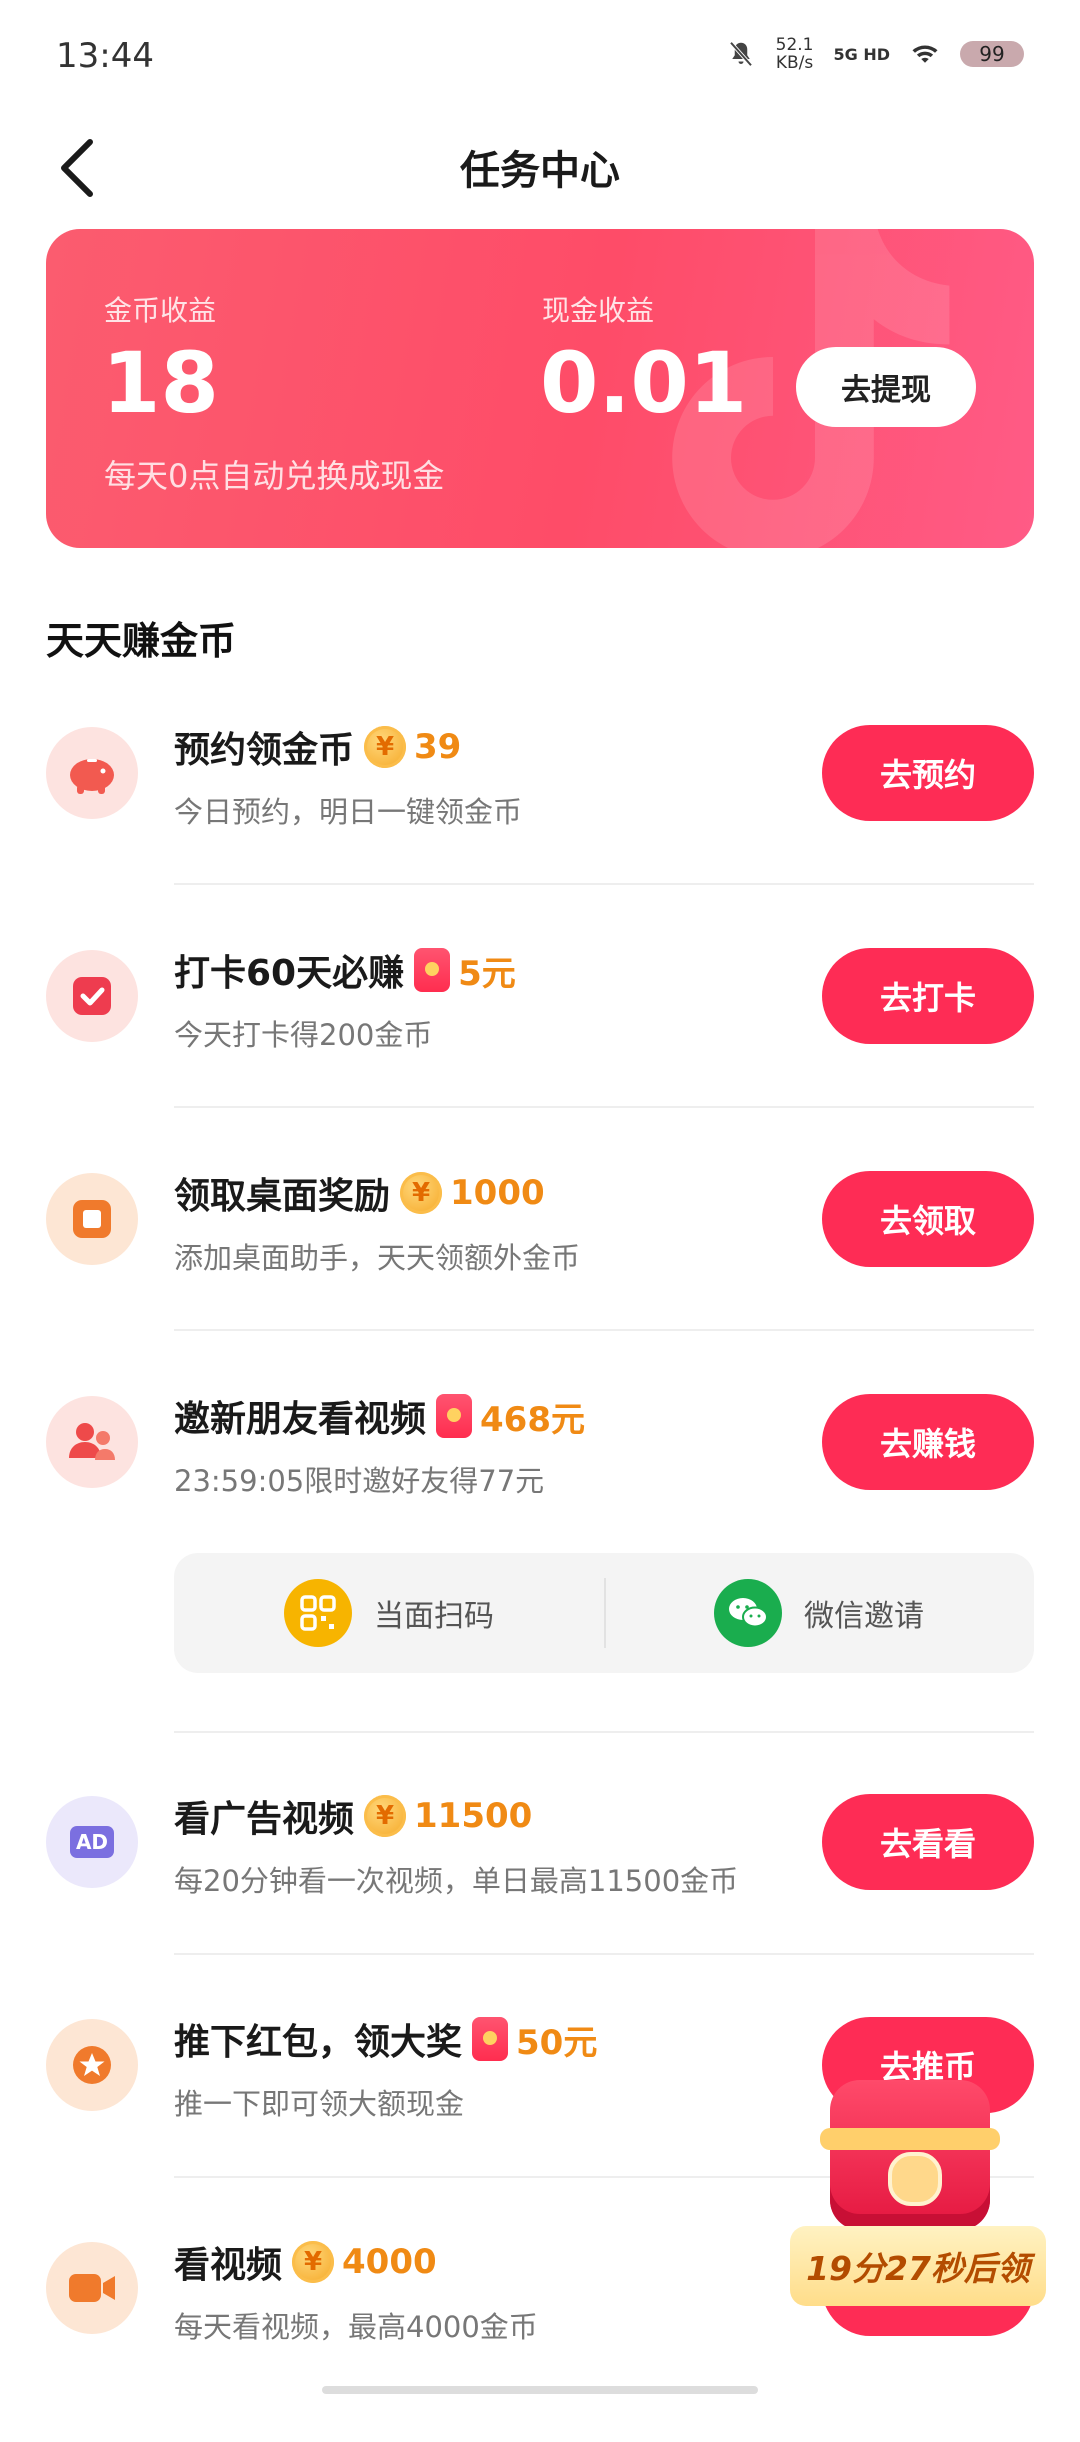 This screenshot has height=2442, width=1080. What do you see at coordinates (228, 2265) in the screenshot?
I see `task-title-text: 看视频` at bounding box center [228, 2265].